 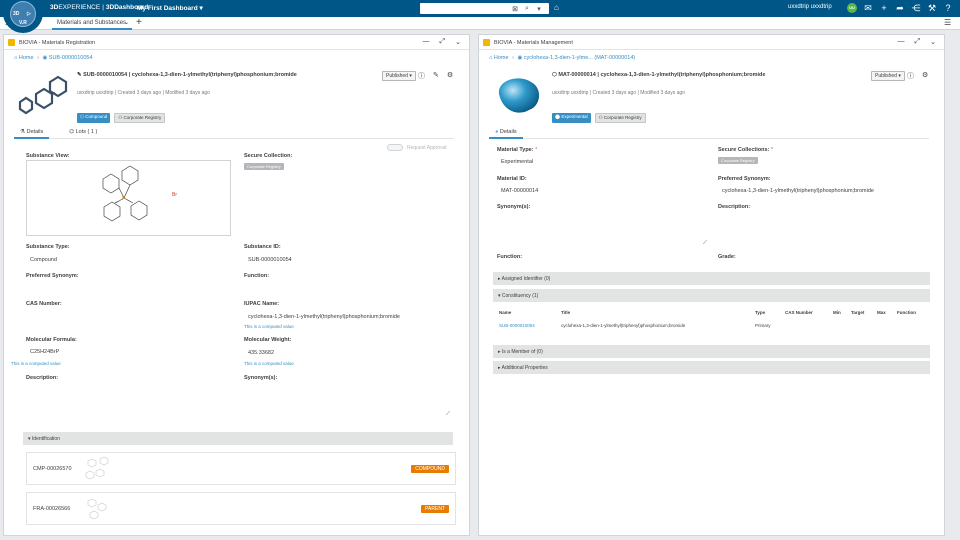 I want to click on compound-badge: COMPOUND, so click(x=430, y=469).